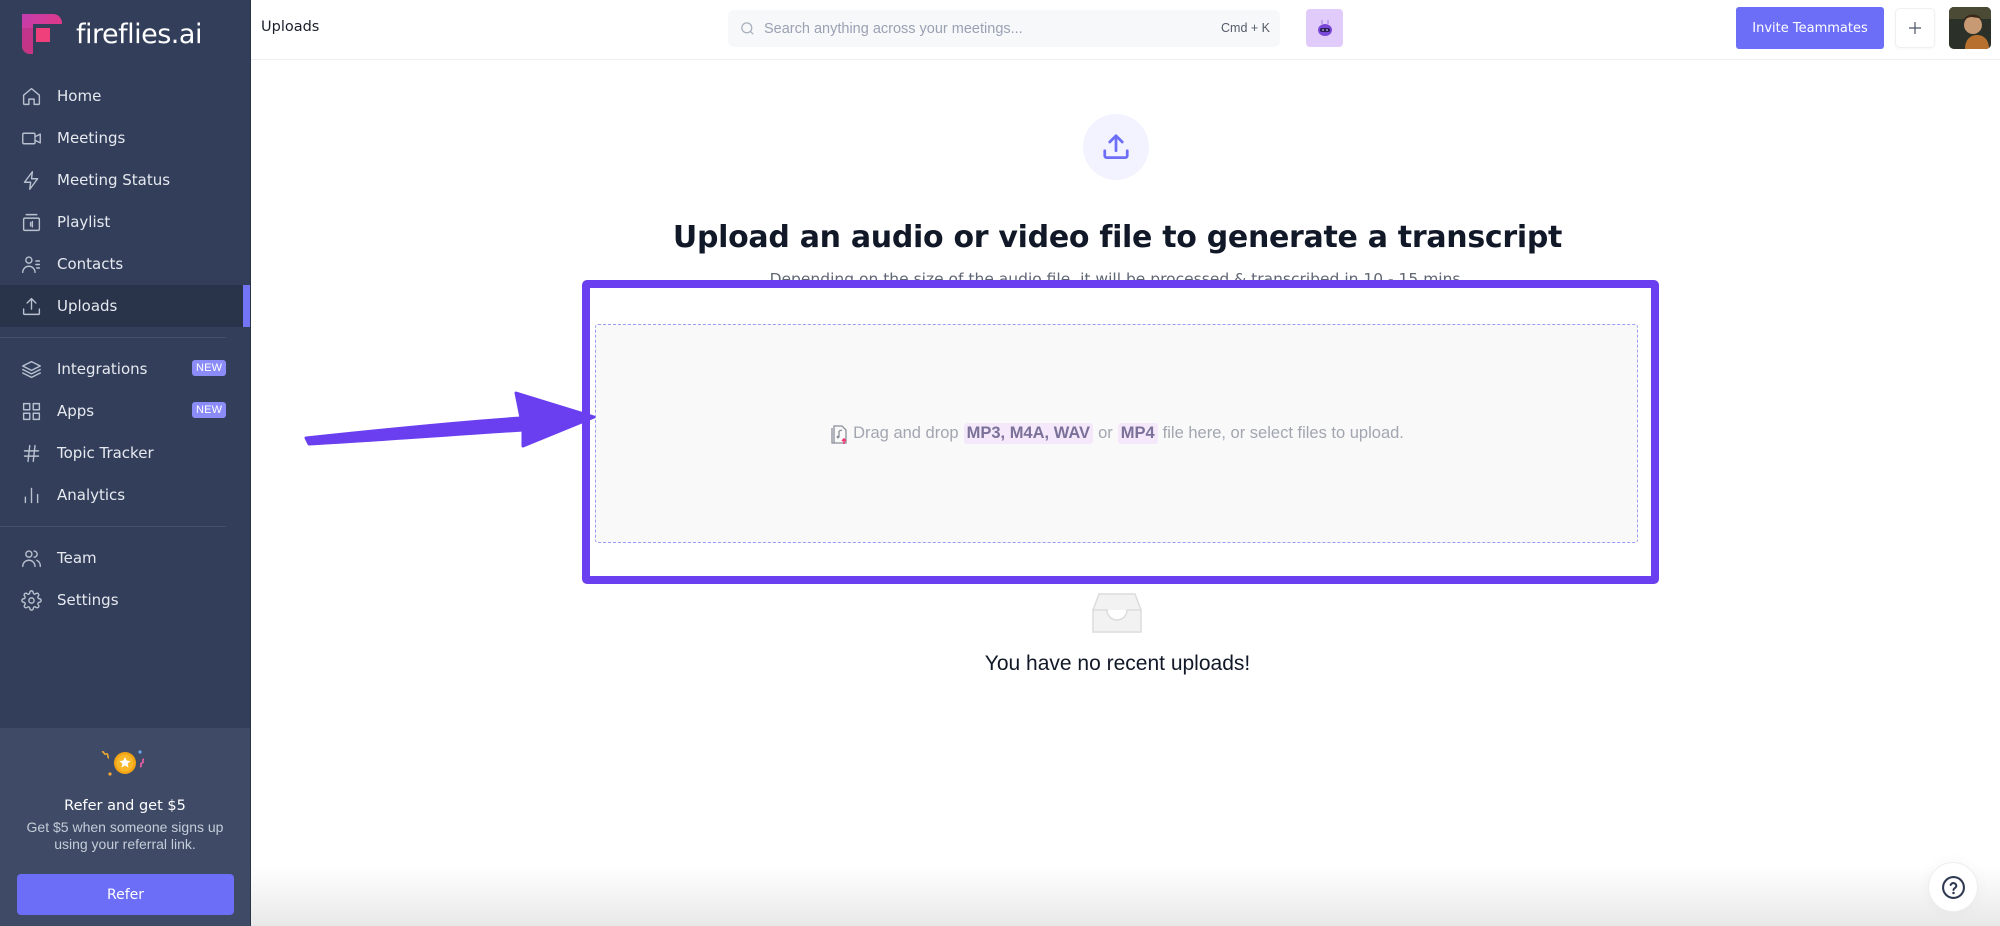 The height and width of the screenshot is (926, 2000). I want to click on empty-inbox-icon, so click(1117, 613).